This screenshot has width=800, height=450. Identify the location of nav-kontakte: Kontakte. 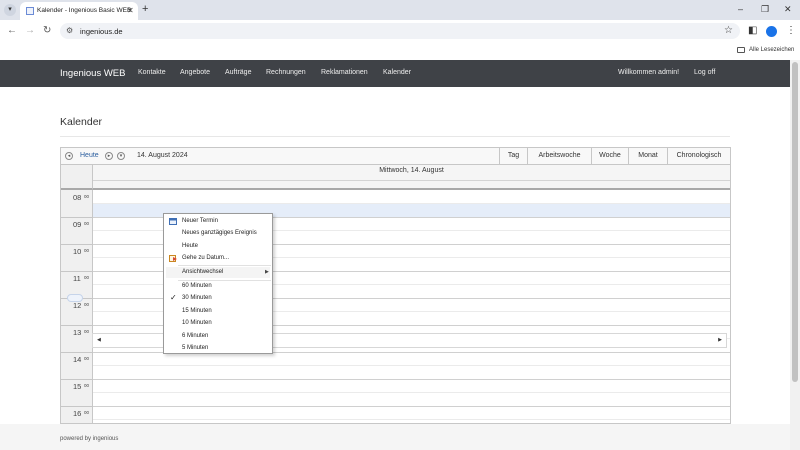
(152, 72).